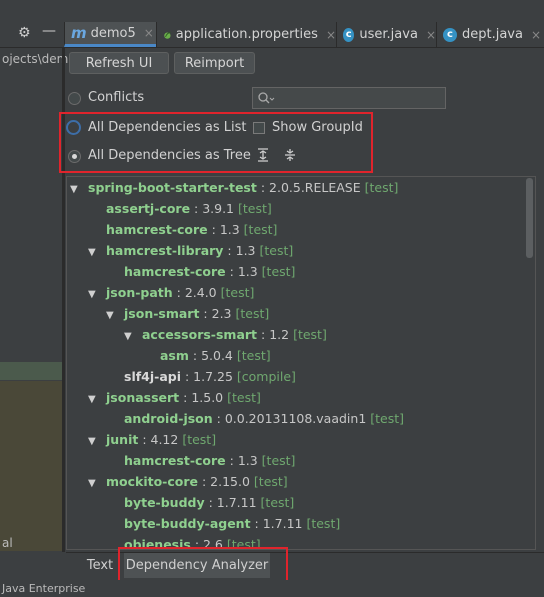  I want to click on gear-icon: ⚙, so click(24, 33).